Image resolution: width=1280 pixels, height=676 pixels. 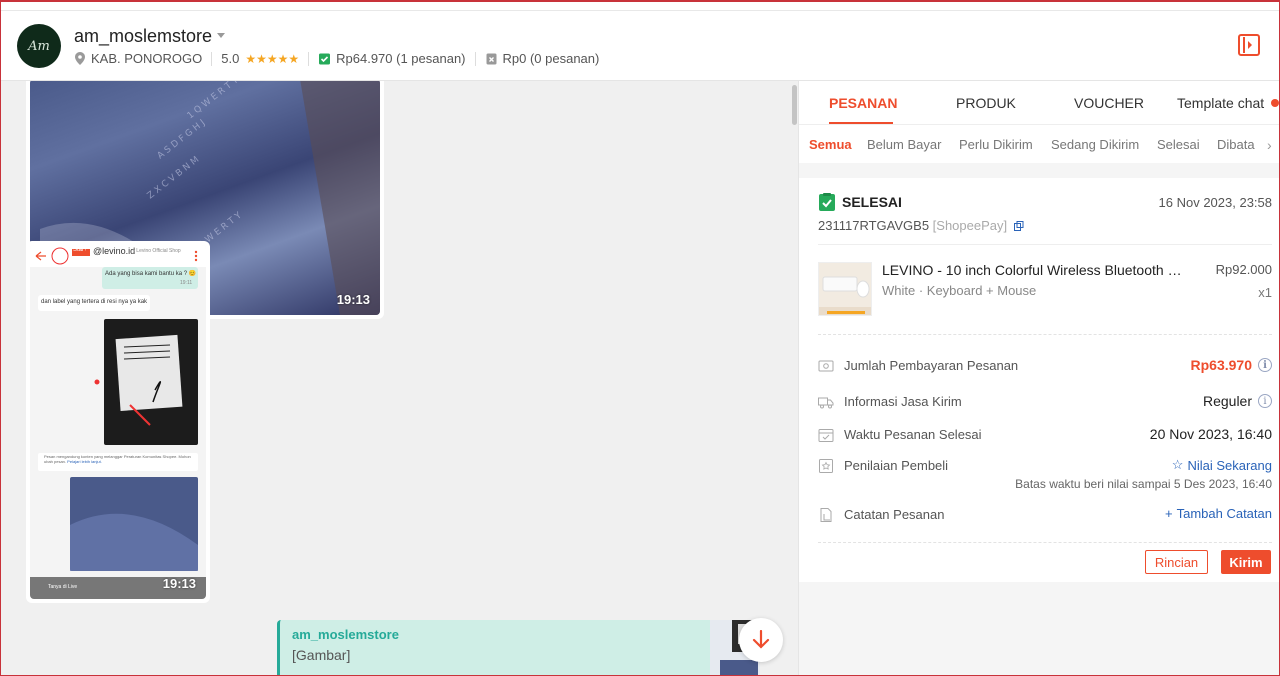 What do you see at coordinates (1215, 202) in the screenshot?
I see `order-date: 16 Nov 2023, 23:58` at bounding box center [1215, 202].